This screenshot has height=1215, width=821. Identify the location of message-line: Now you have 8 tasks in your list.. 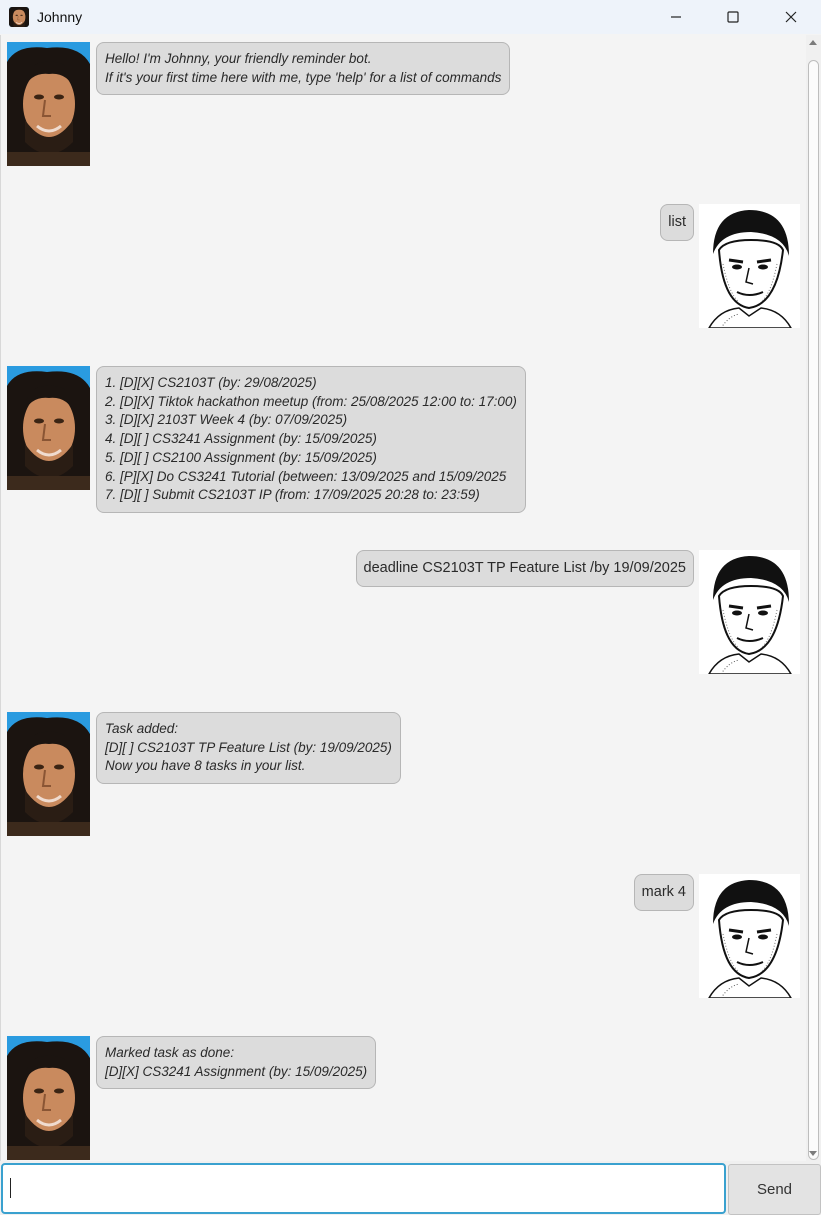
(205, 766).